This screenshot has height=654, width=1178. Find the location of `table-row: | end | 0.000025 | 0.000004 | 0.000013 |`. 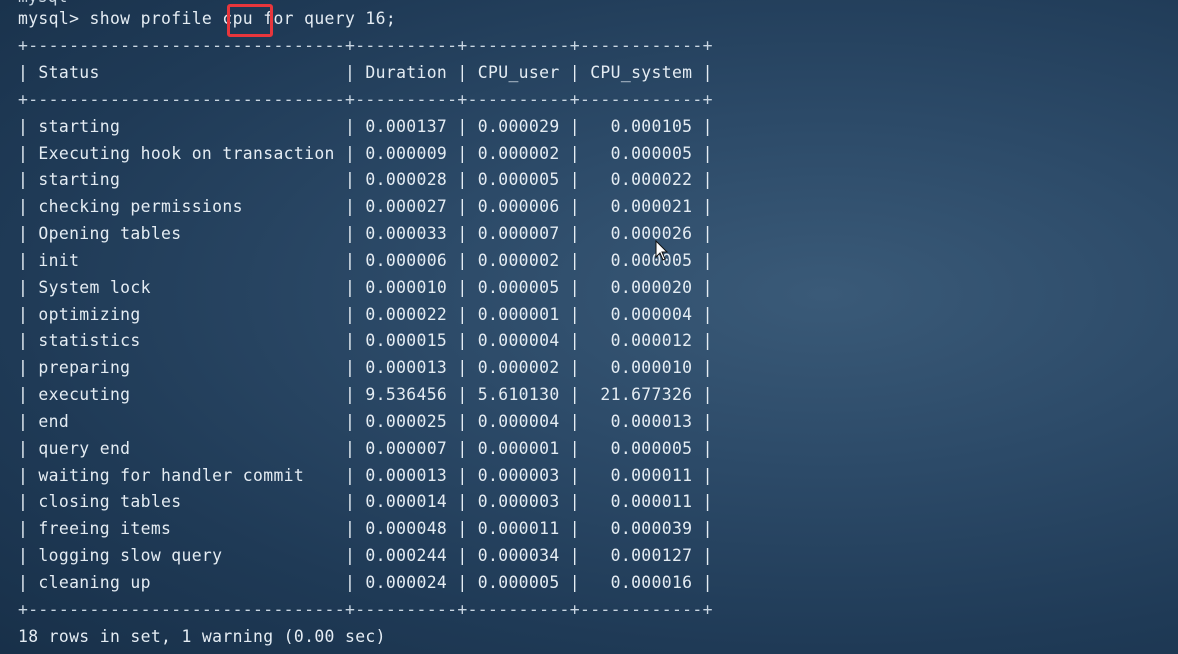

table-row: | end | 0.000025 | 0.000004 | 0.000013 | is located at coordinates (365, 421).